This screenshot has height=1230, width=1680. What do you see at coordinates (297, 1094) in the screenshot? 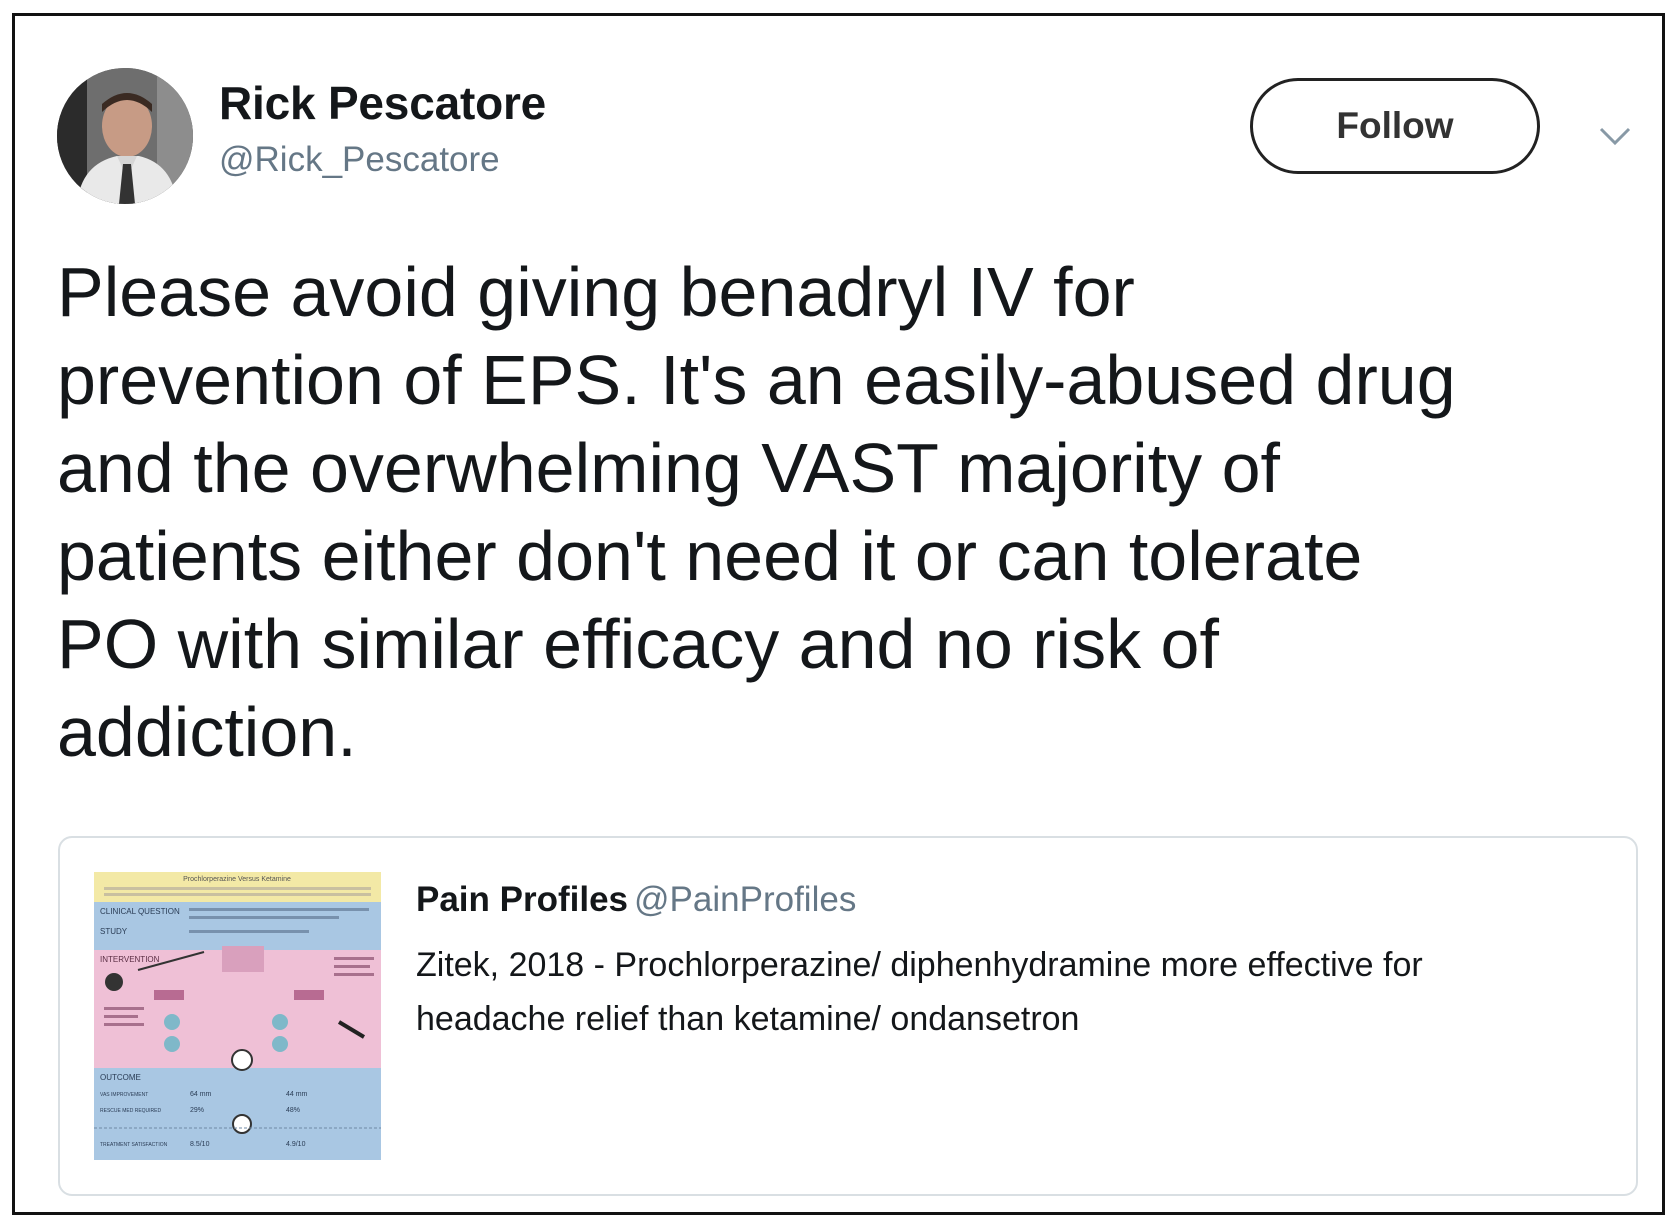
I see `outcome-value: 44 mm` at bounding box center [297, 1094].